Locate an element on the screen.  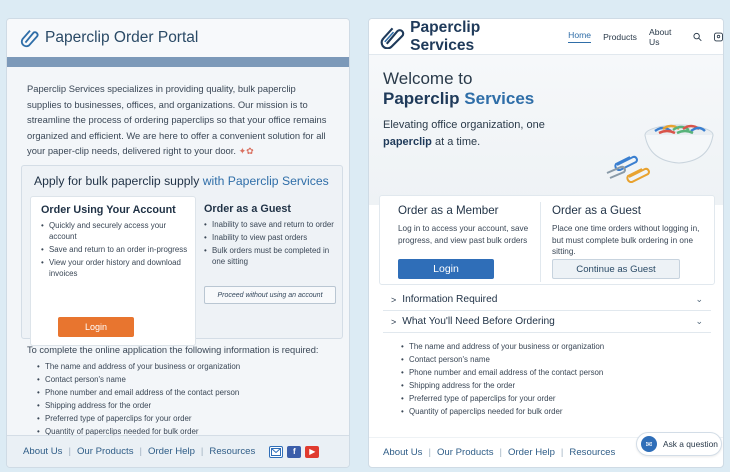
nav-products: Products is located at coordinates (620, 37).